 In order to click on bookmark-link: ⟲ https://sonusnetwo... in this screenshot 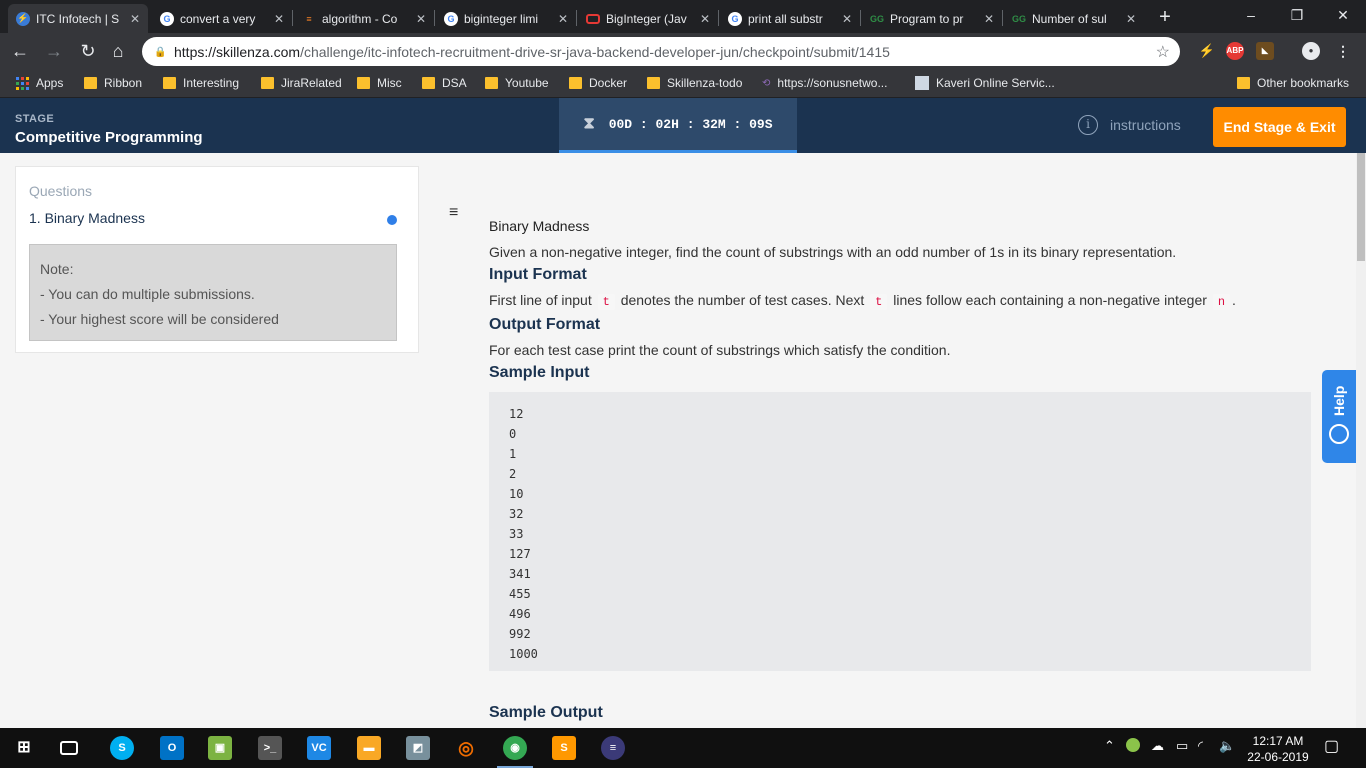, I will do `click(824, 83)`.